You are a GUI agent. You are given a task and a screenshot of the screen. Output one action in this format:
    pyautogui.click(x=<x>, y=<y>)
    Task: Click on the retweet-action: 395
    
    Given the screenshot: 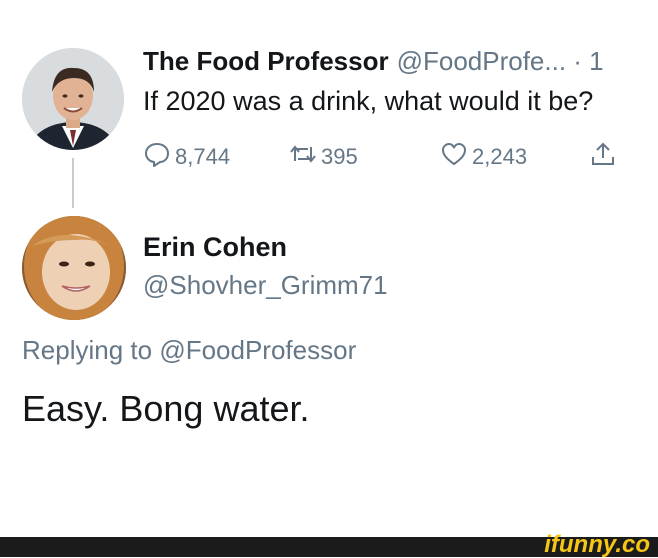 What is the action you would take?
    pyautogui.click(x=323, y=157)
    